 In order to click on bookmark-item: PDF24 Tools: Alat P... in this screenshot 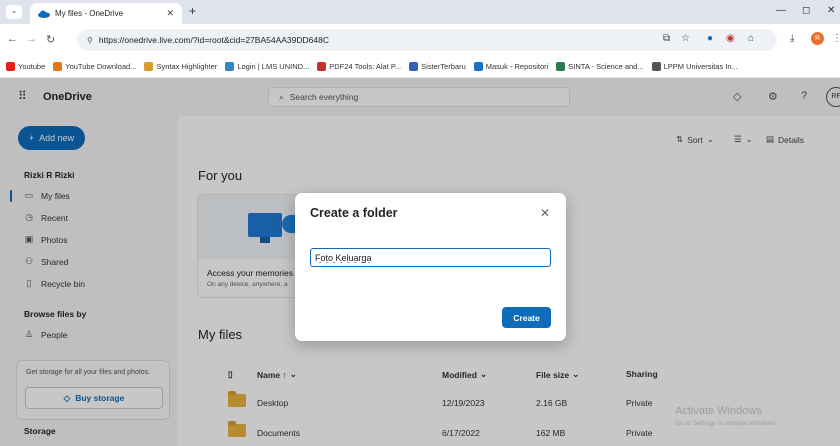, I will do `click(359, 66)`.